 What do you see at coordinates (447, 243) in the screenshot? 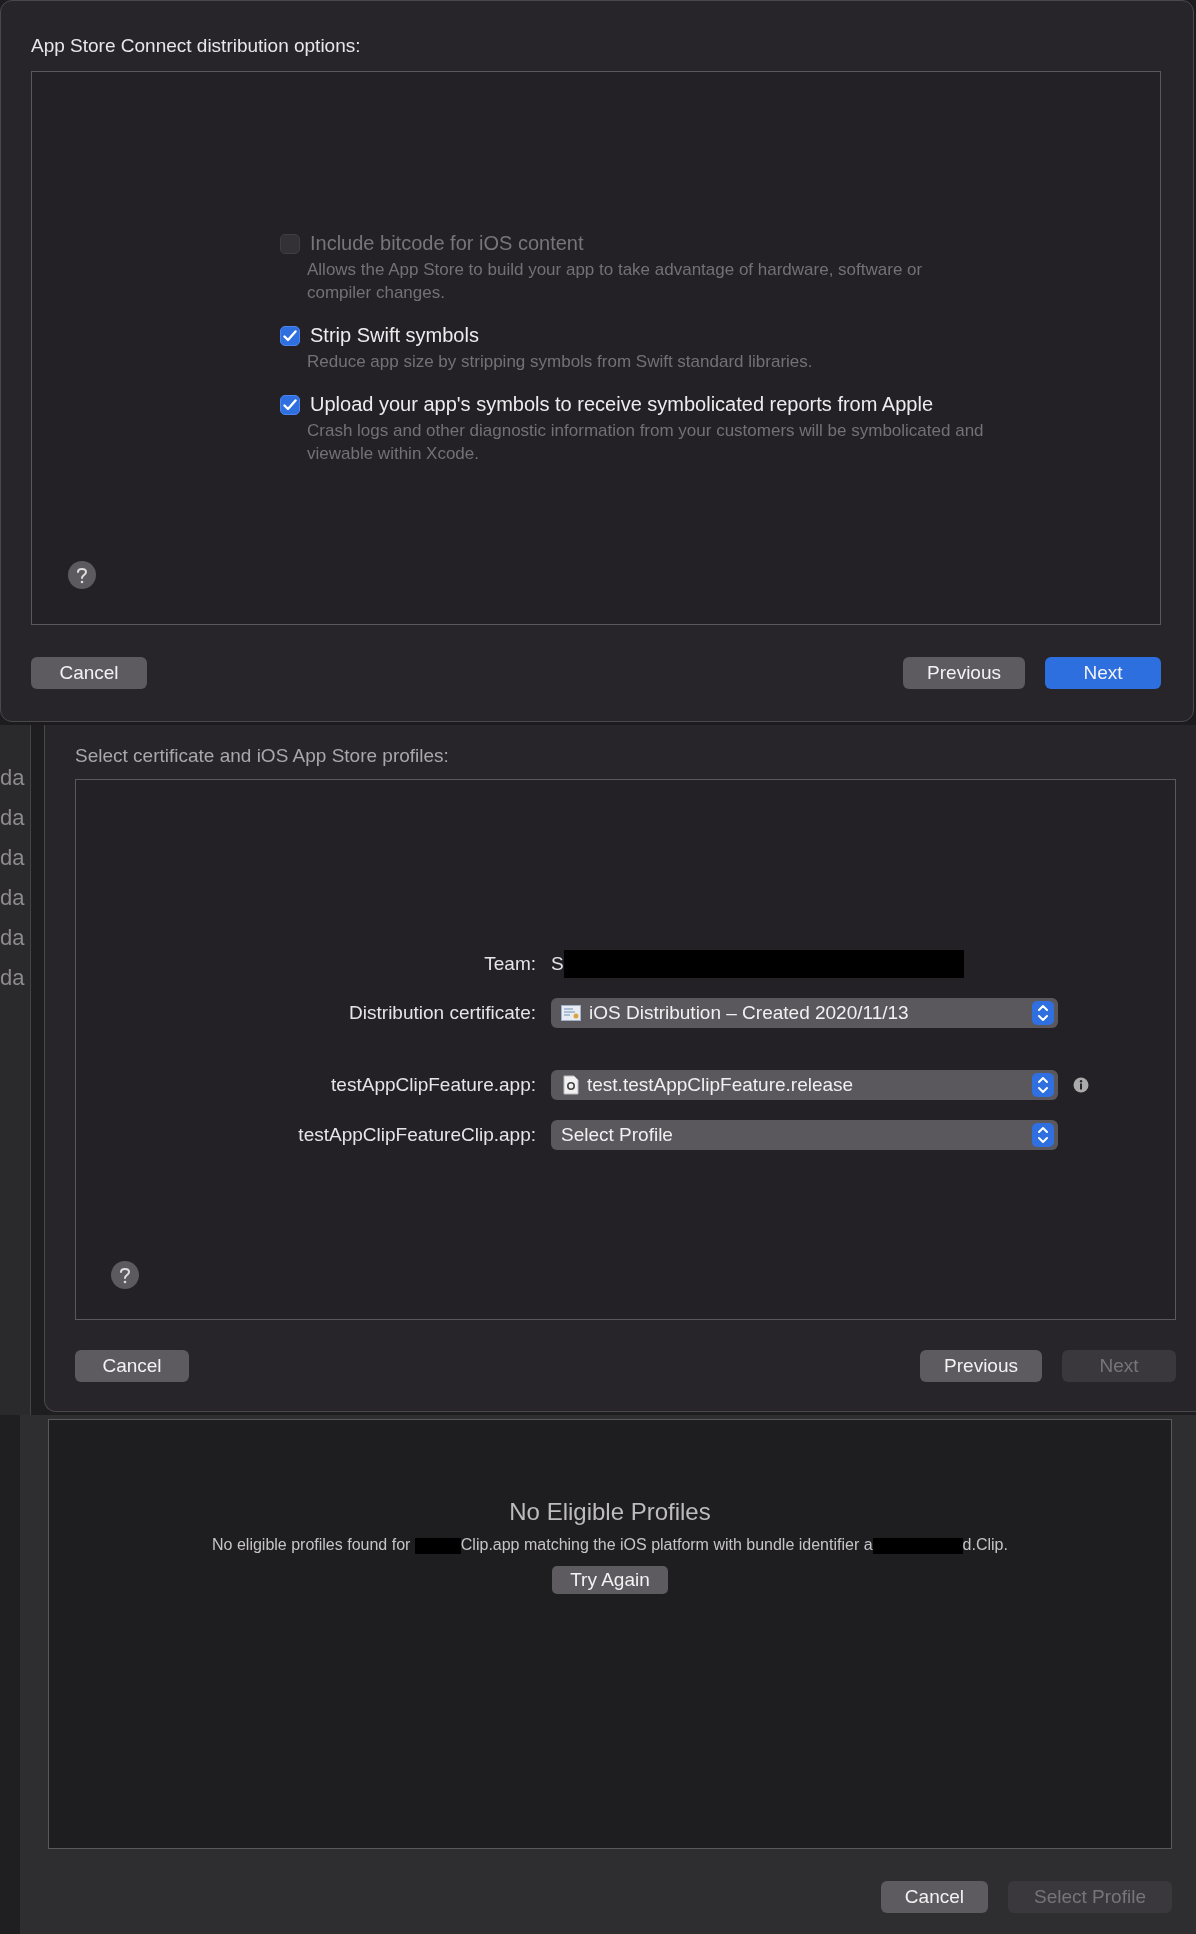
I see `option-label: Include bitcode for iOS content` at bounding box center [447, 243].